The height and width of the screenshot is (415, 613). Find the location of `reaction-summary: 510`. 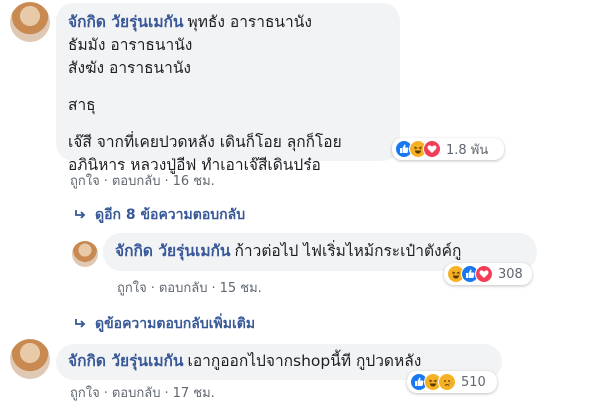

reaction-summary: 510 is located at coordinates (452, 382).